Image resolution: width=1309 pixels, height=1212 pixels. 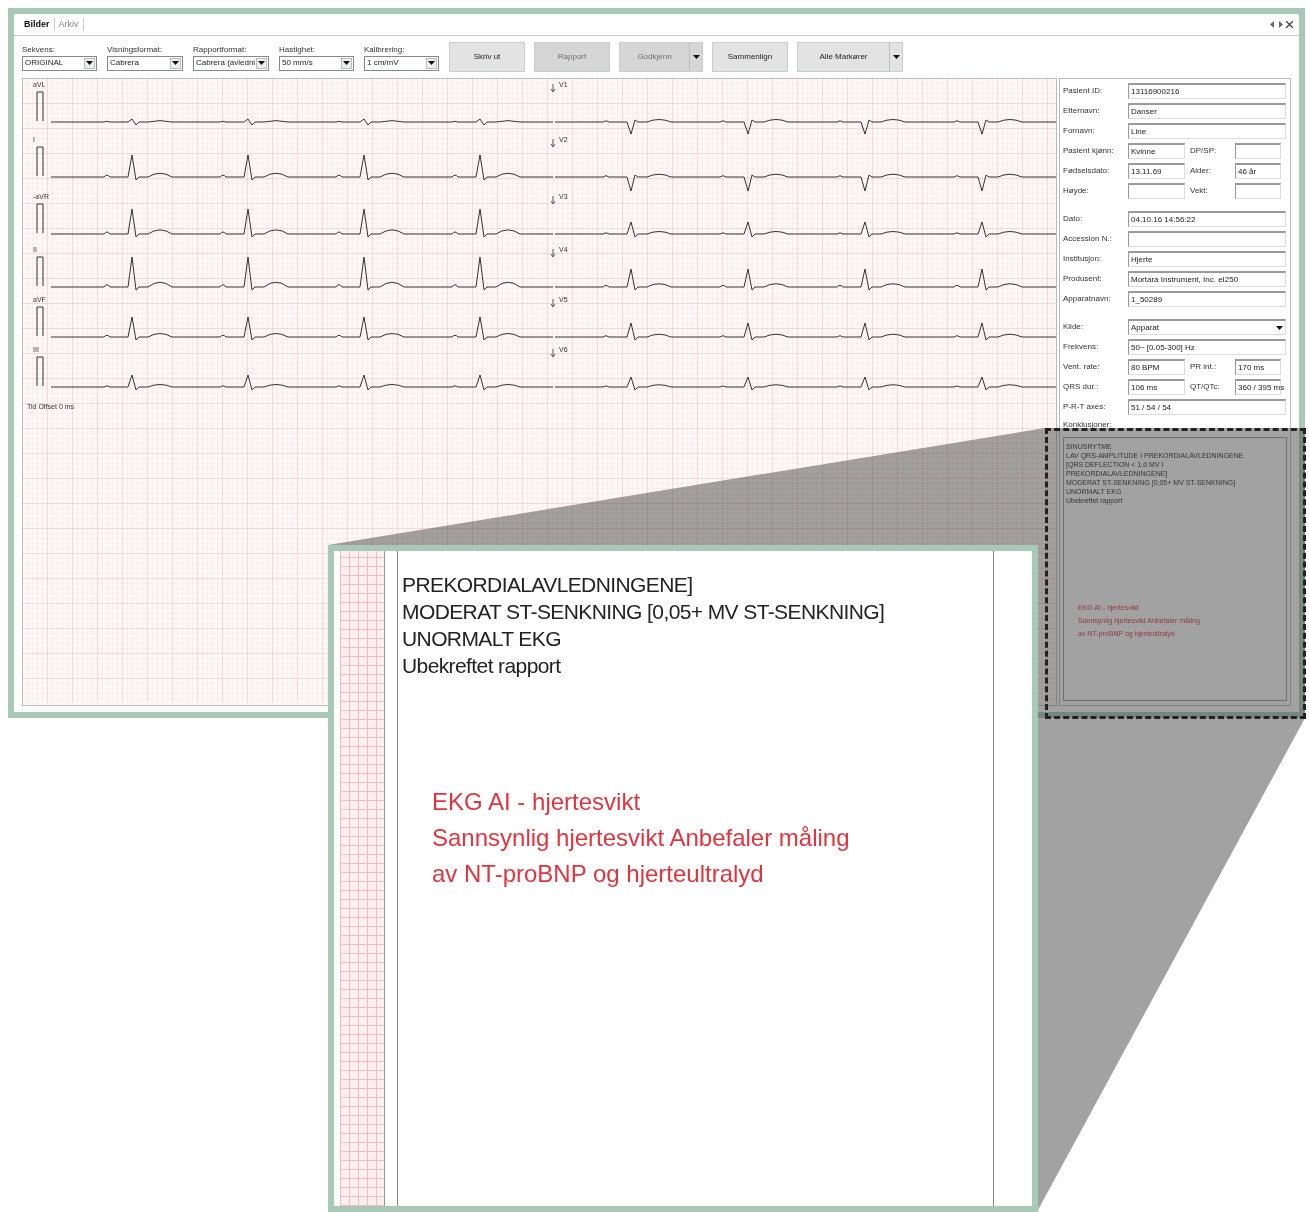 What do you see at coordinates (1085, 407) in the screenshot?
I see `field-label: P-R-T axes:` at bounding box center [1085, 407].